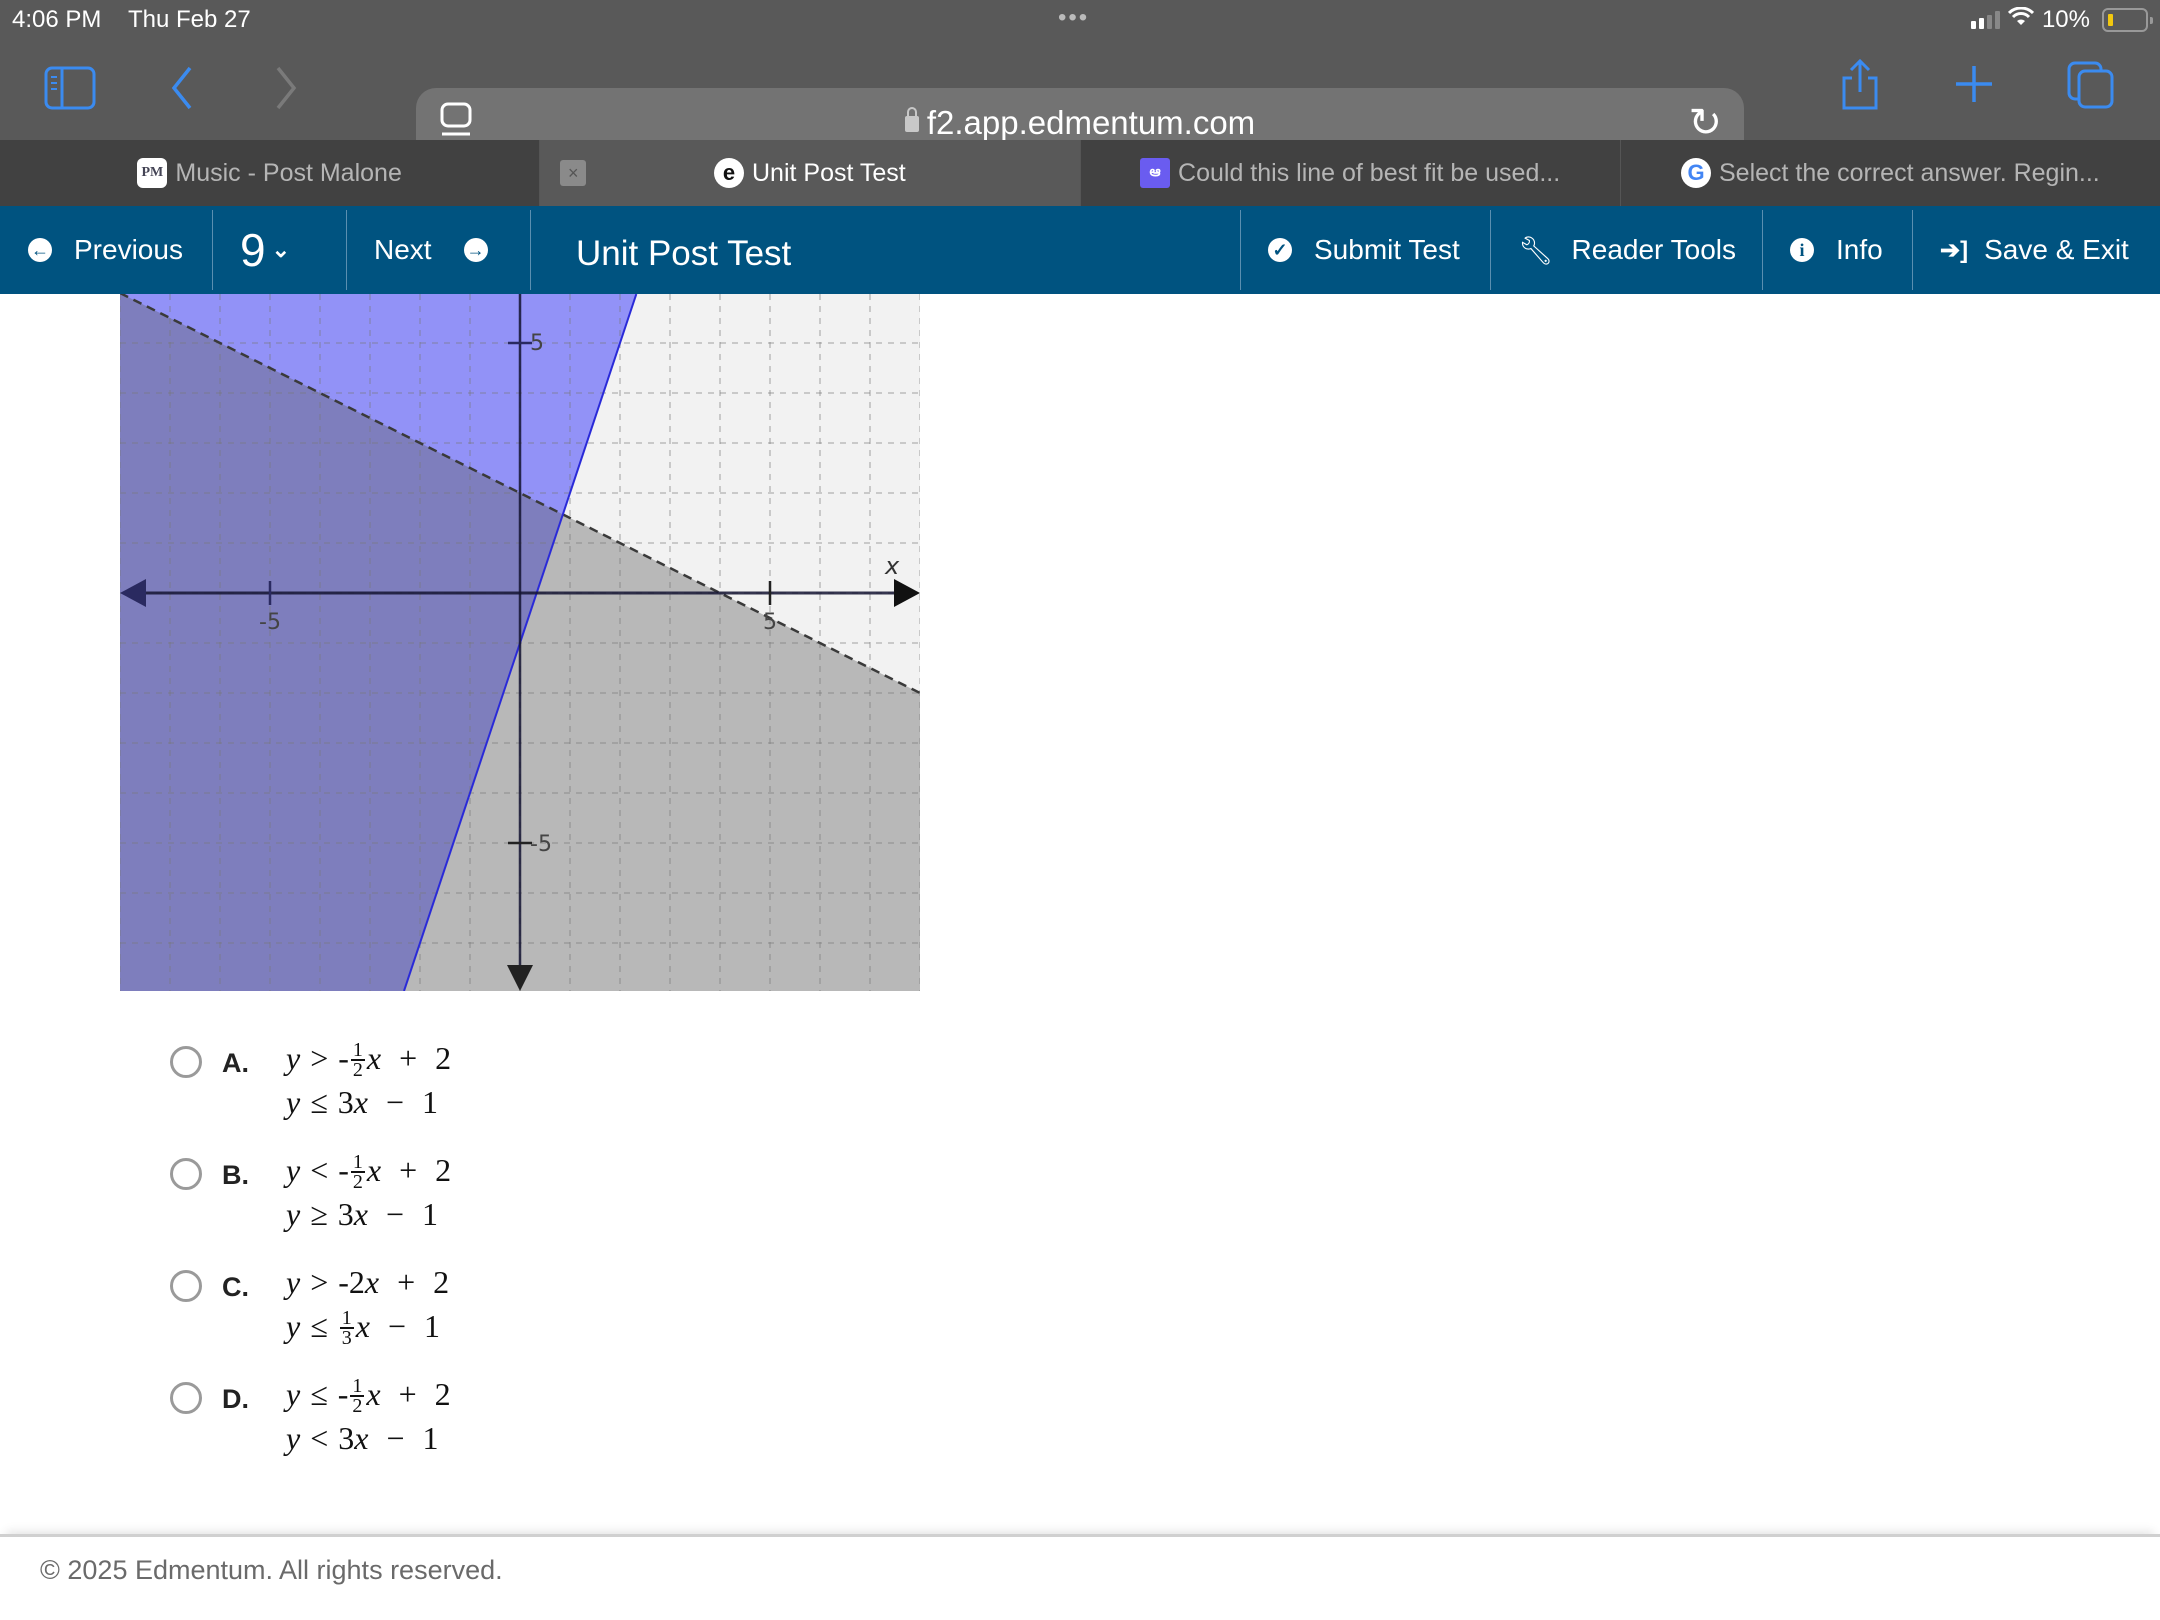  I want to click on inequality-1: y > -2x + 2, so click(368, 1282).